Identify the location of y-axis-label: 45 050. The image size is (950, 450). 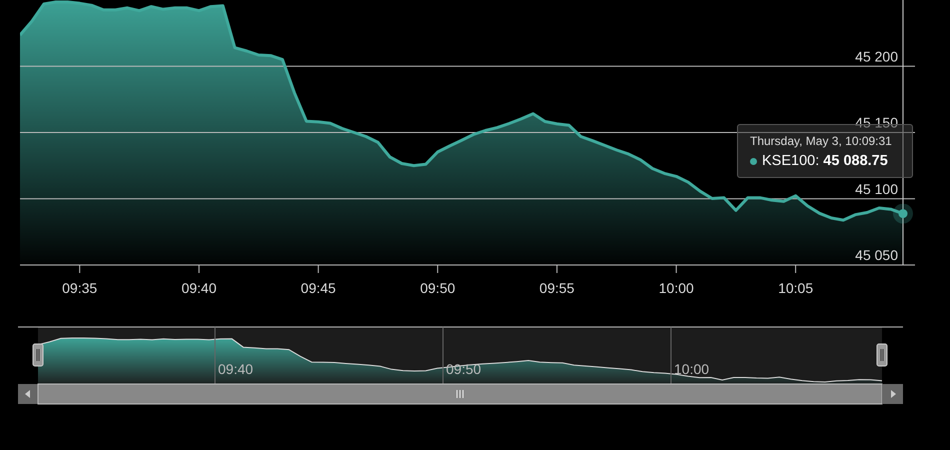
(876, 255).